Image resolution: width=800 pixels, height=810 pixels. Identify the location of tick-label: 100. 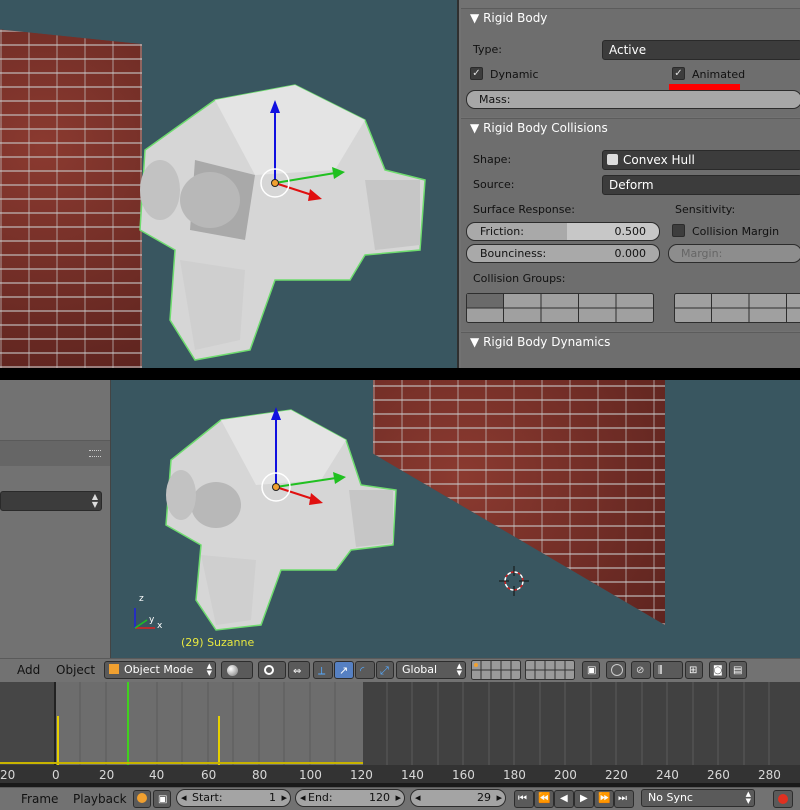
(310, 775).